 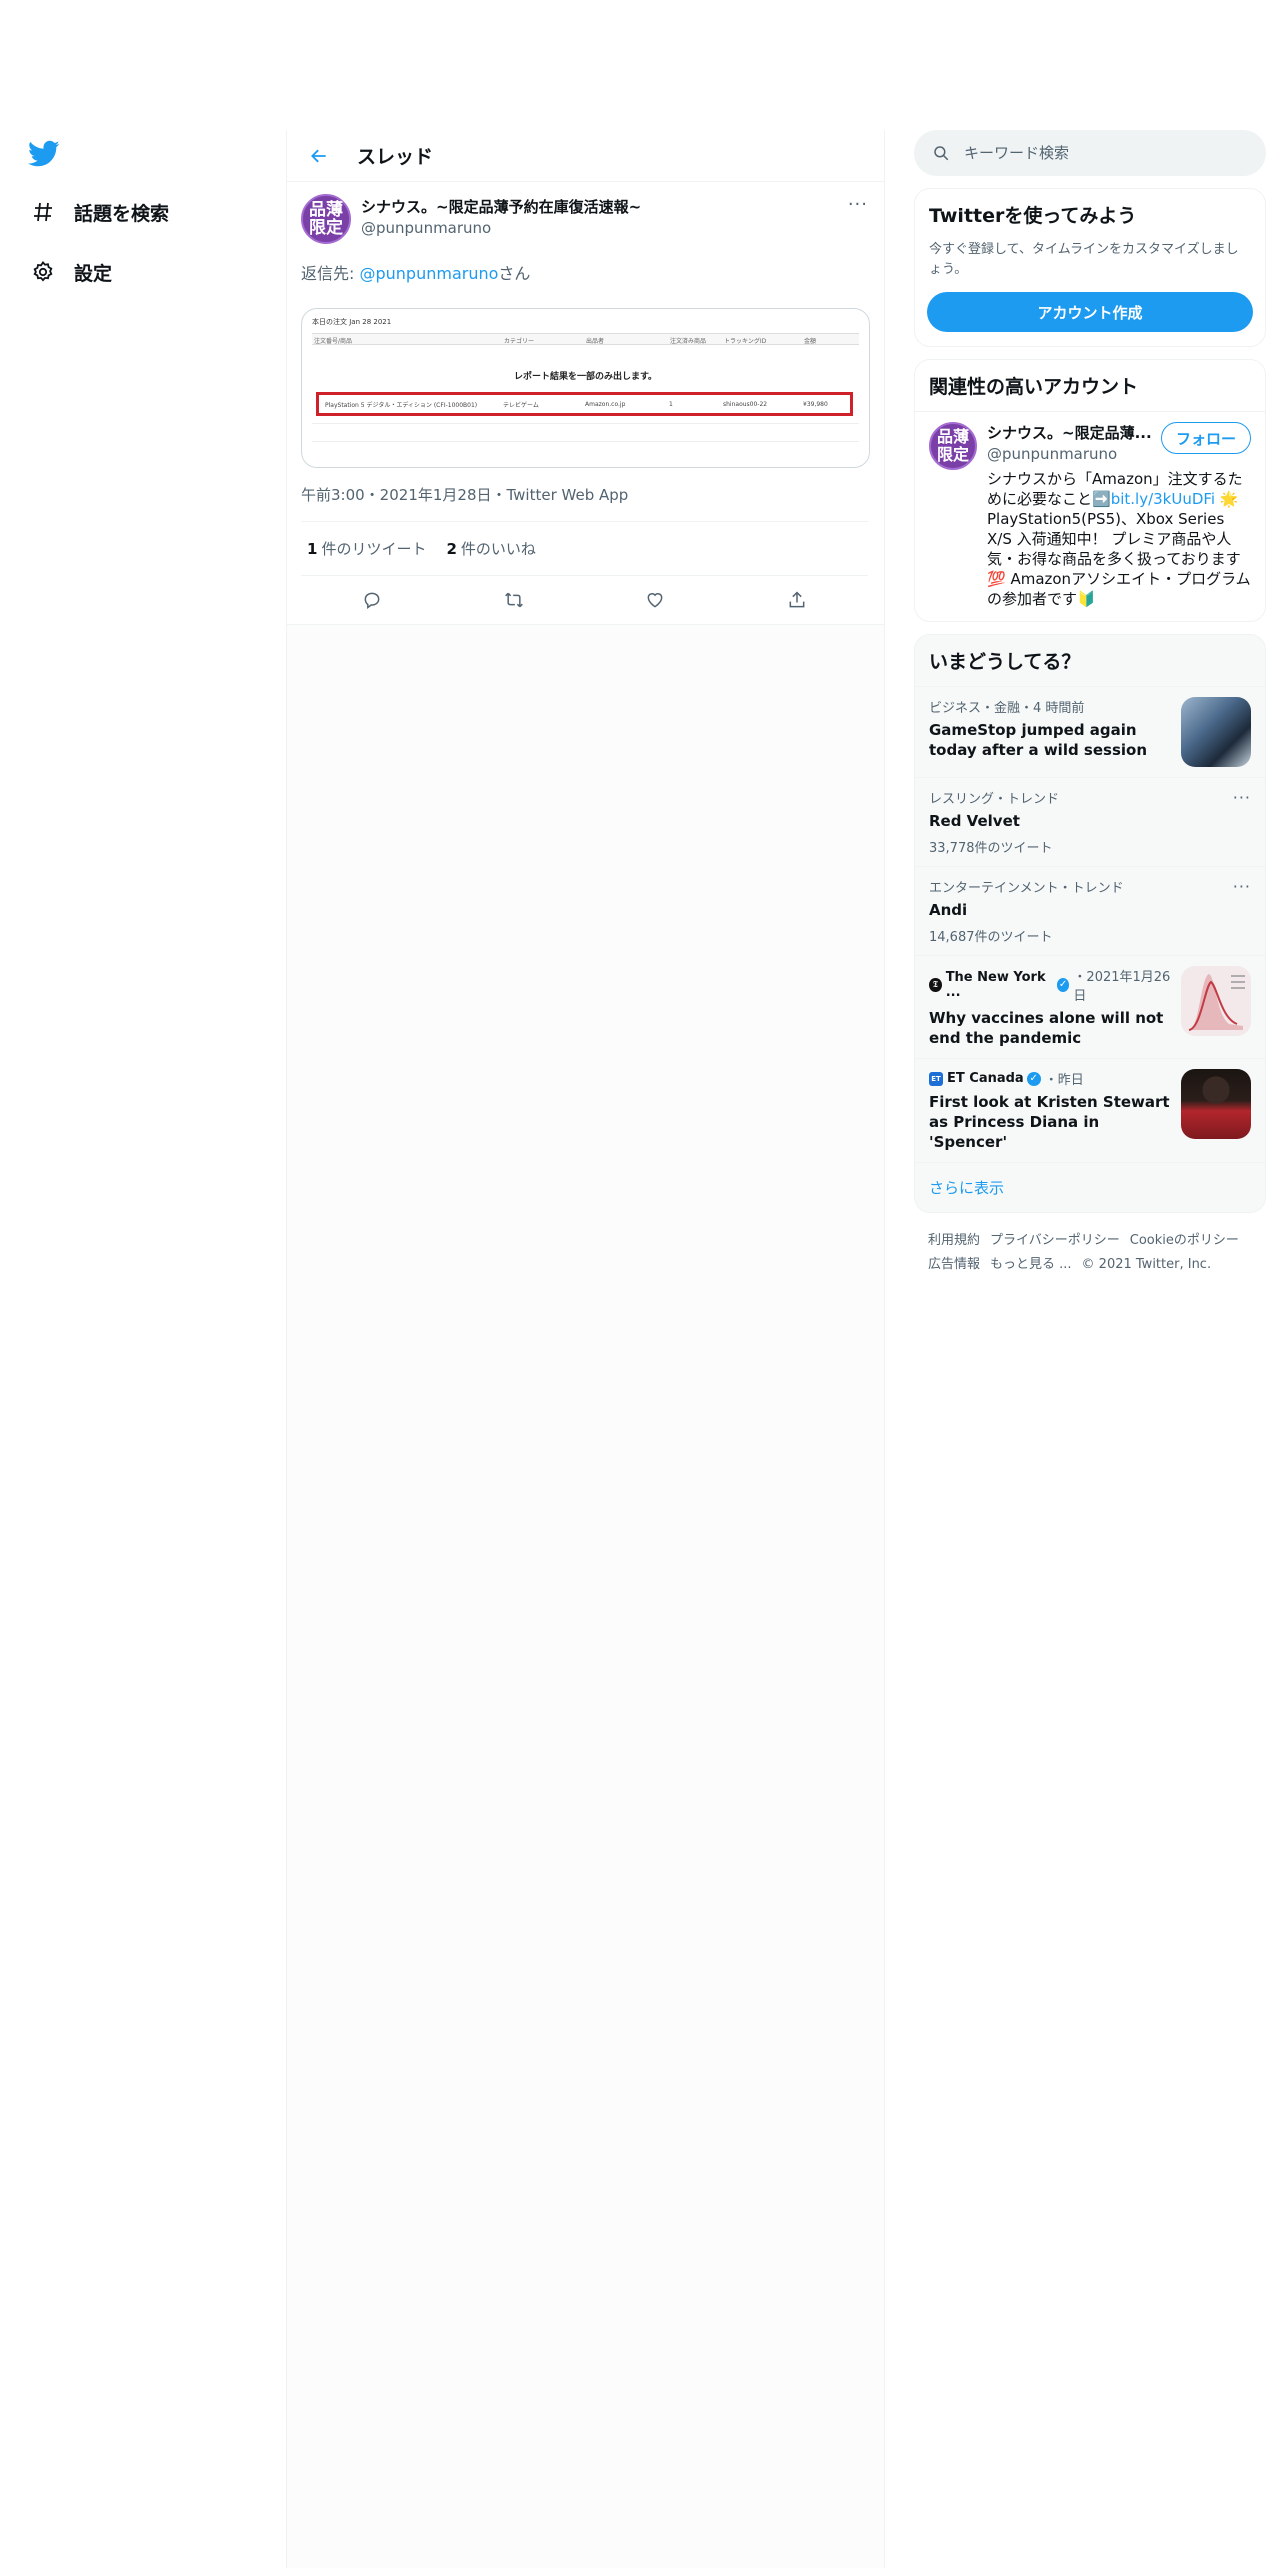 What do you see at coordinates (1051, 985) in the screenshot?
I see `trend-source: 𝕿 The New York ... ✓ ・2021年1月26日` at bounding box center [1051, 985].